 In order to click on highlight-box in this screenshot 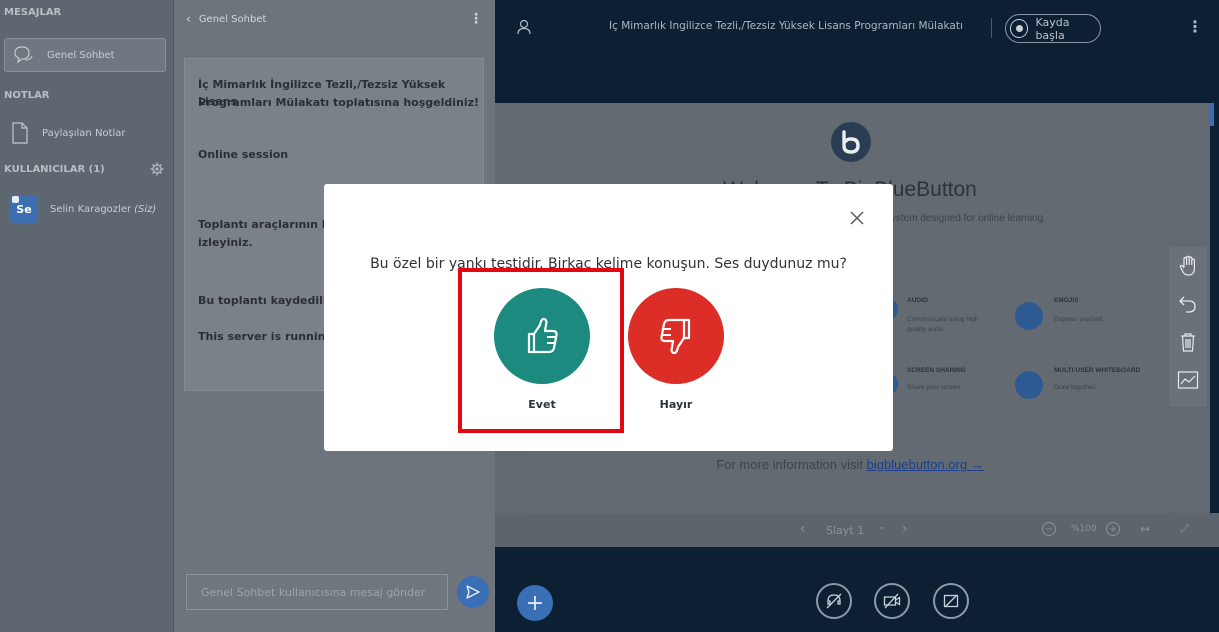, I will do `click(541, 350)`.